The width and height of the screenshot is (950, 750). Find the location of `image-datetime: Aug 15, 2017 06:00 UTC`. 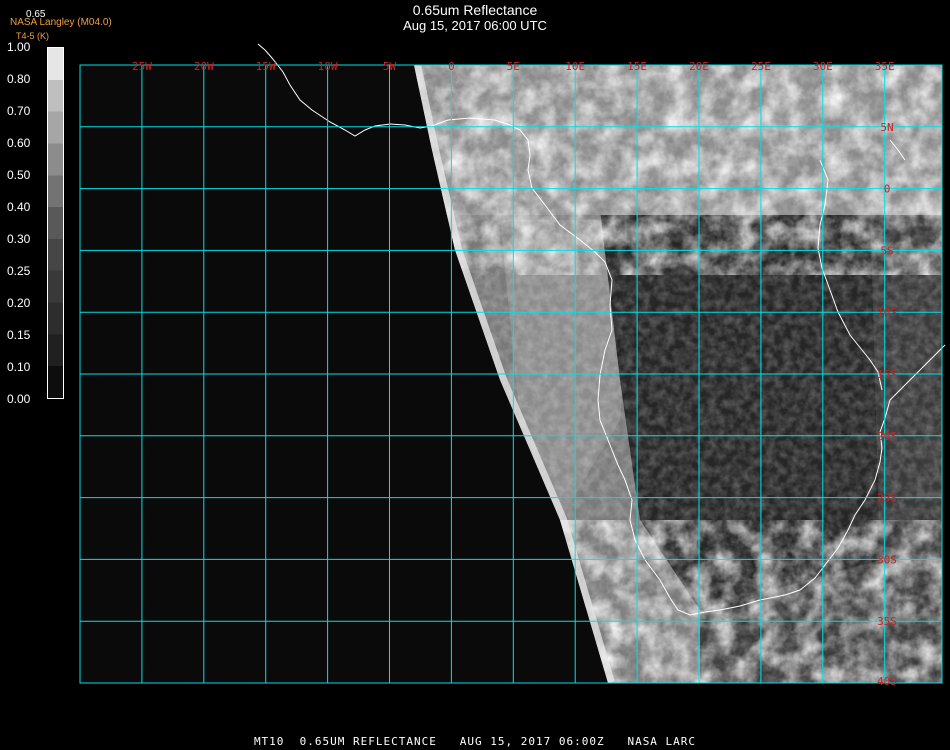

image-datetime: Aug 15, 2017 06:00 UTC is located at coordinates (475, 25).